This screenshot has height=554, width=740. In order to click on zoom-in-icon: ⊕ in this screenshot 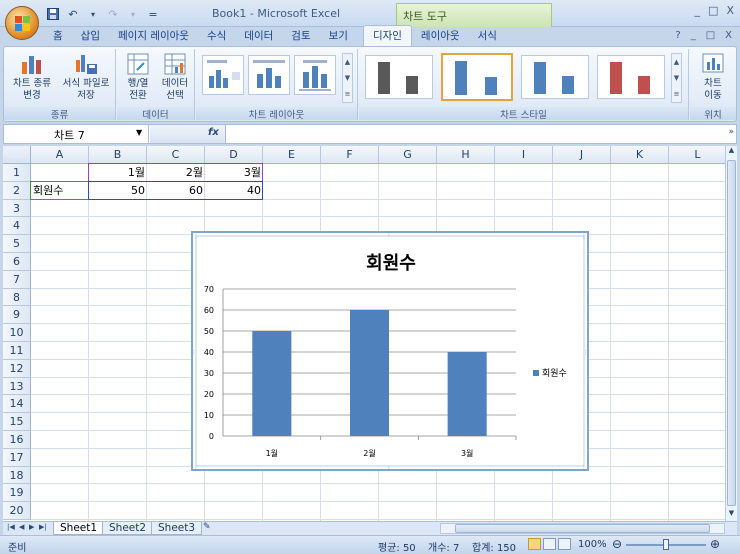, I will do `click(715, 544)`.